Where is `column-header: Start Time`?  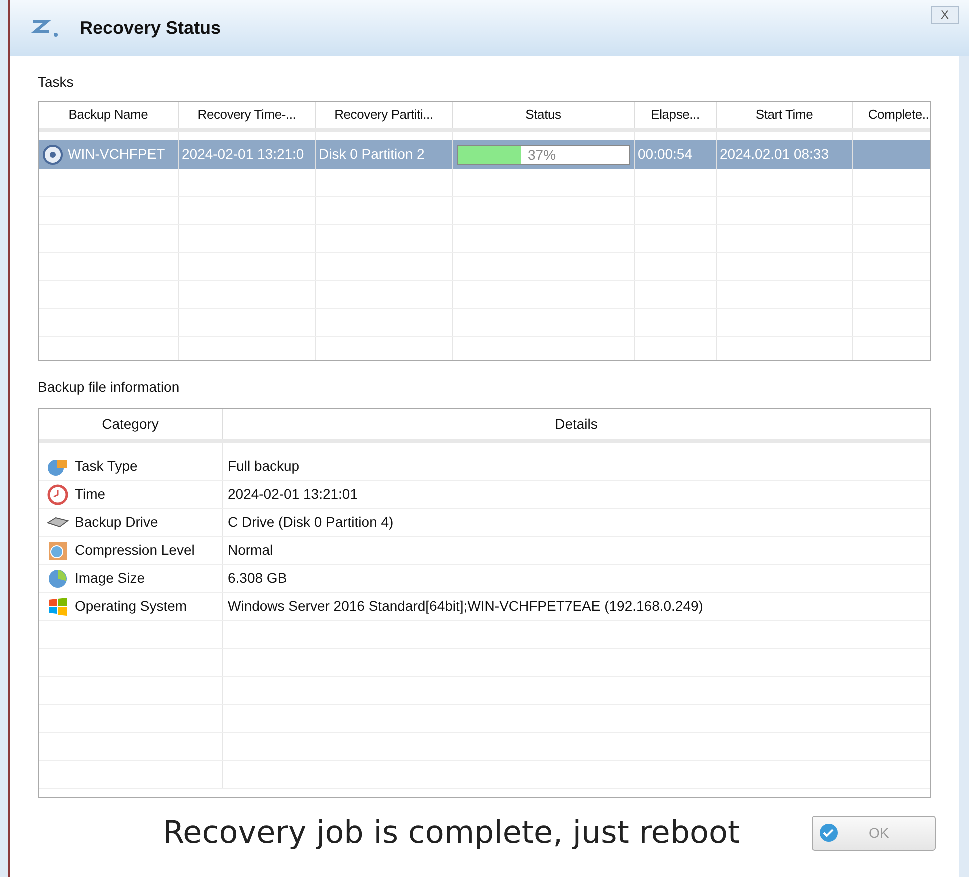
column-header: Start Time is located at coordinates (785, 115).